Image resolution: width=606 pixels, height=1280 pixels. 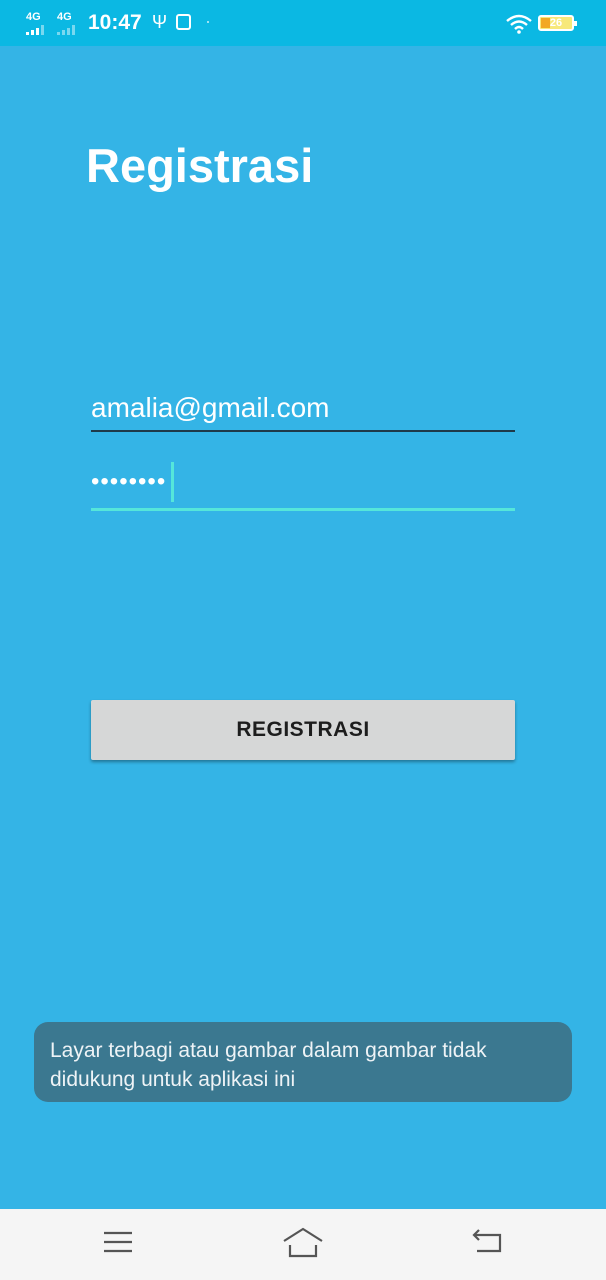 What do you see at coordinates (160, 22) in the screenshot?
I see `usb-icon: Ψ` at bounding box center [160, 22].